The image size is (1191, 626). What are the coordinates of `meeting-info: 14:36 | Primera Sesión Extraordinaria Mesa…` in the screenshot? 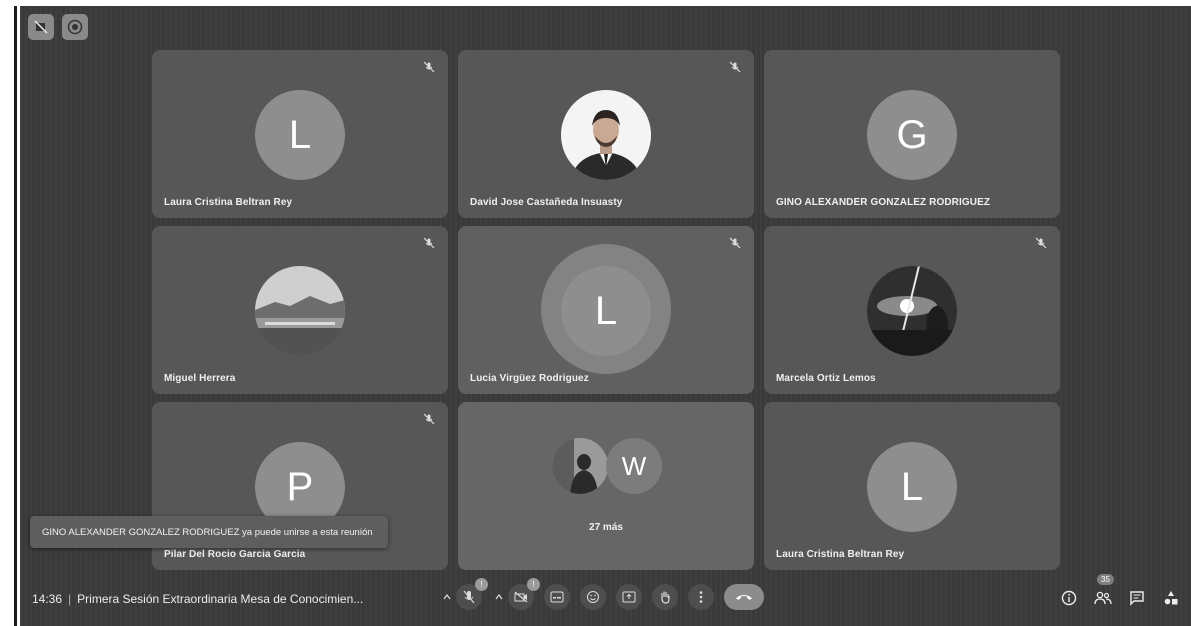 It's located at (197, 599).